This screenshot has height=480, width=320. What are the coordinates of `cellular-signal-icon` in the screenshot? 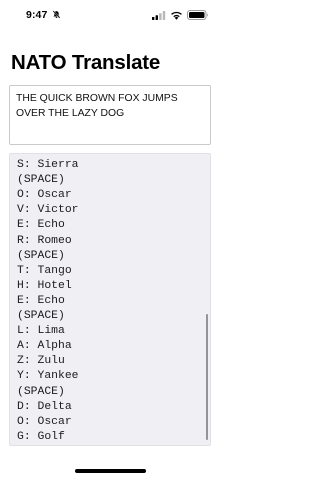 It's located at (159, 15).